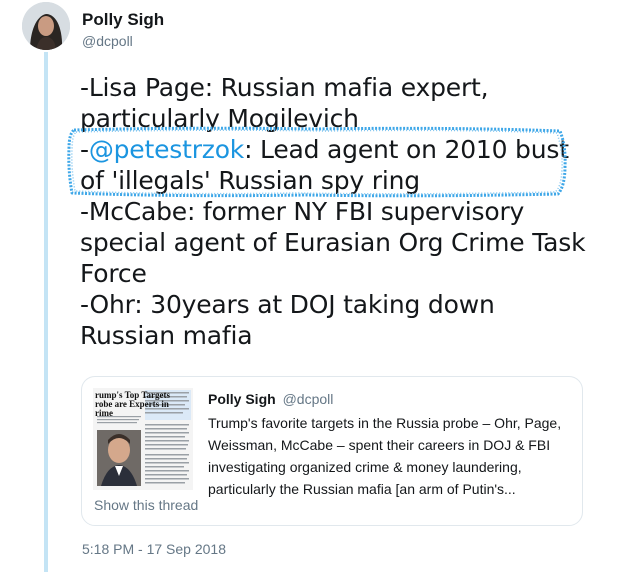 The height and width of the screenshot is (572, 620). What do you see at coordinates (242, 399) in the screenshot?
I see `quoted-author-name: Polly Sigh` at bounding box center [242, 399].